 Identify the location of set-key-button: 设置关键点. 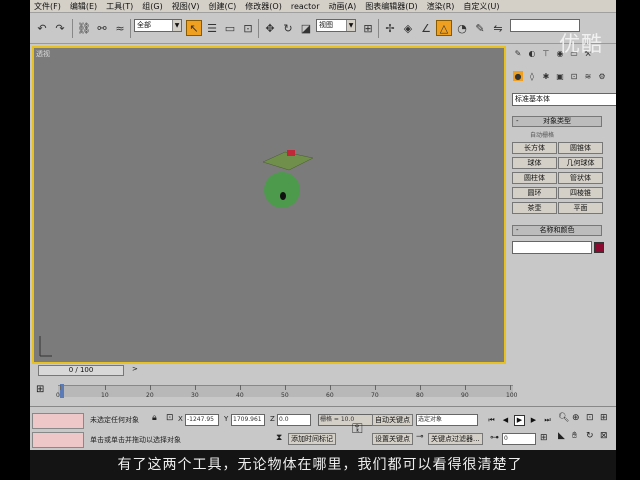
(392, 439).